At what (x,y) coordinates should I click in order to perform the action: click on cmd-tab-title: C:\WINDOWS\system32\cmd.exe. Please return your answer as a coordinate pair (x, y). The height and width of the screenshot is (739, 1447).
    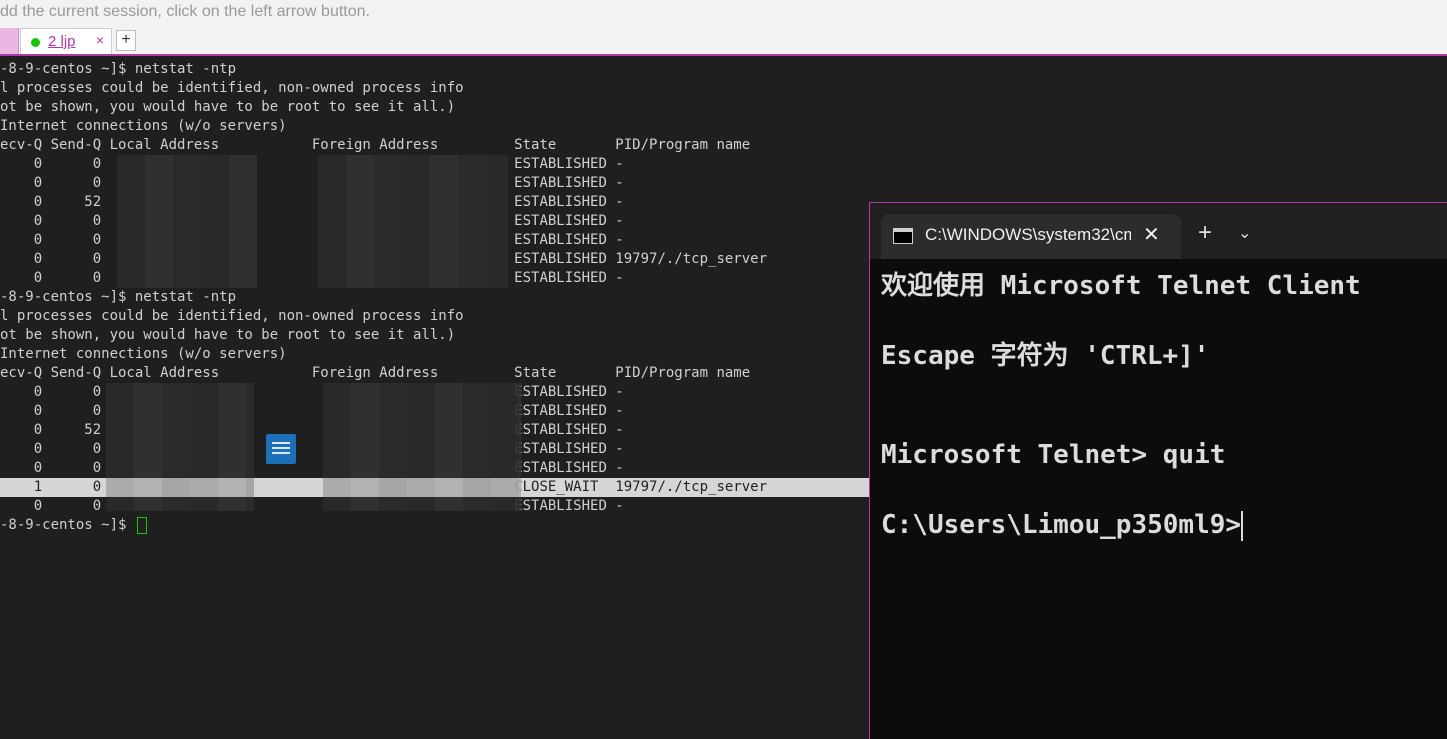
    Looking at the image, I should click on (1028, 234).